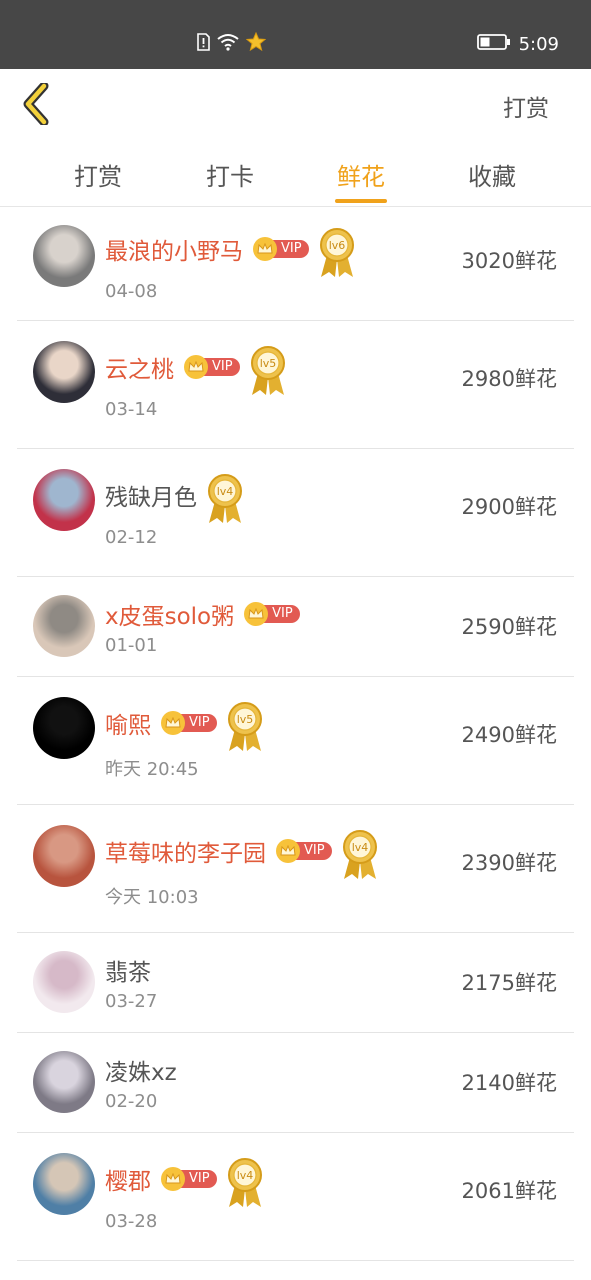 Image resolution: width=591 pixels, height=1280 pixels. I want to click on status-right: 5:09, so click(517, 44).